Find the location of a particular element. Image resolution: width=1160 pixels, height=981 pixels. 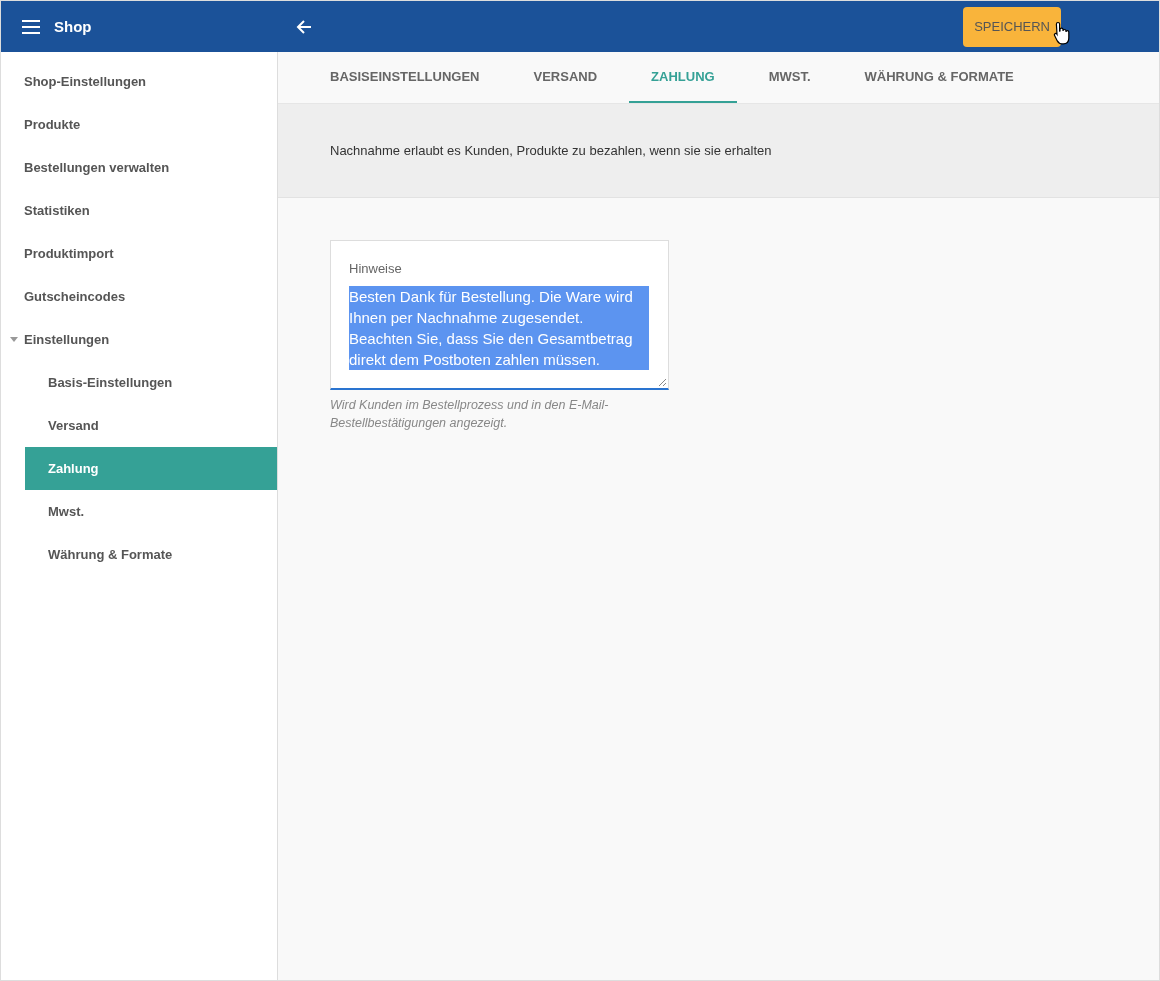

sidebar-item: Statistiken is located at coordinates (139, 210).